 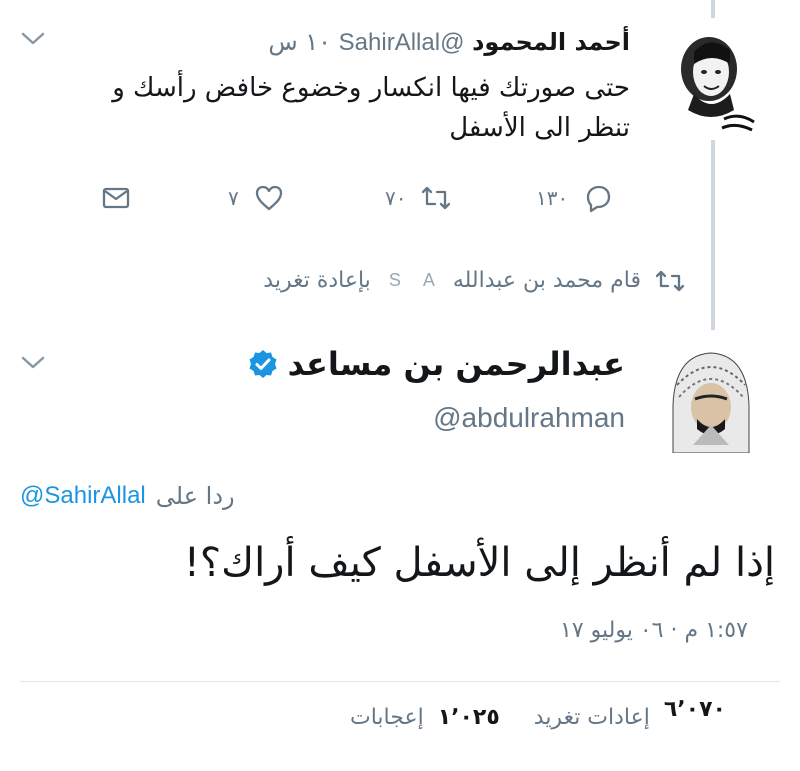 I want to click on tweet-stats: إعجابات ١٬٠٢٥ إعادات تغريد ٦٬٠٧٠, so click(x=538, y=713).